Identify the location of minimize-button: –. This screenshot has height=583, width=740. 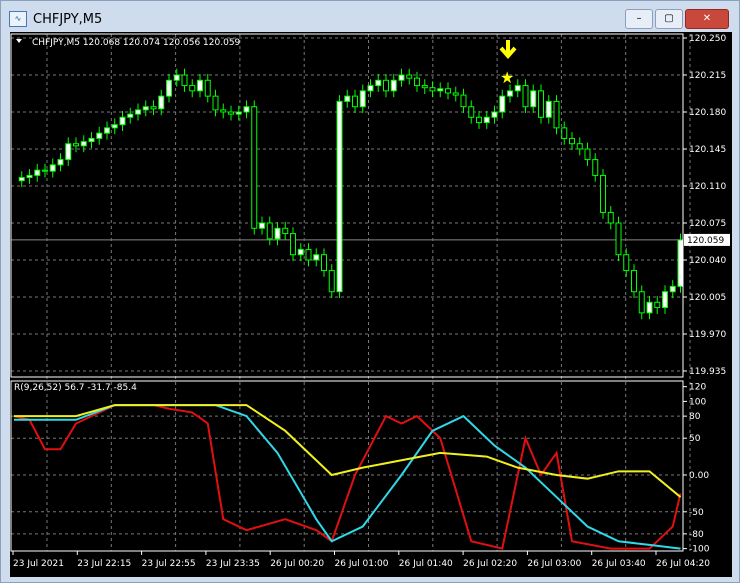
(639, 19).